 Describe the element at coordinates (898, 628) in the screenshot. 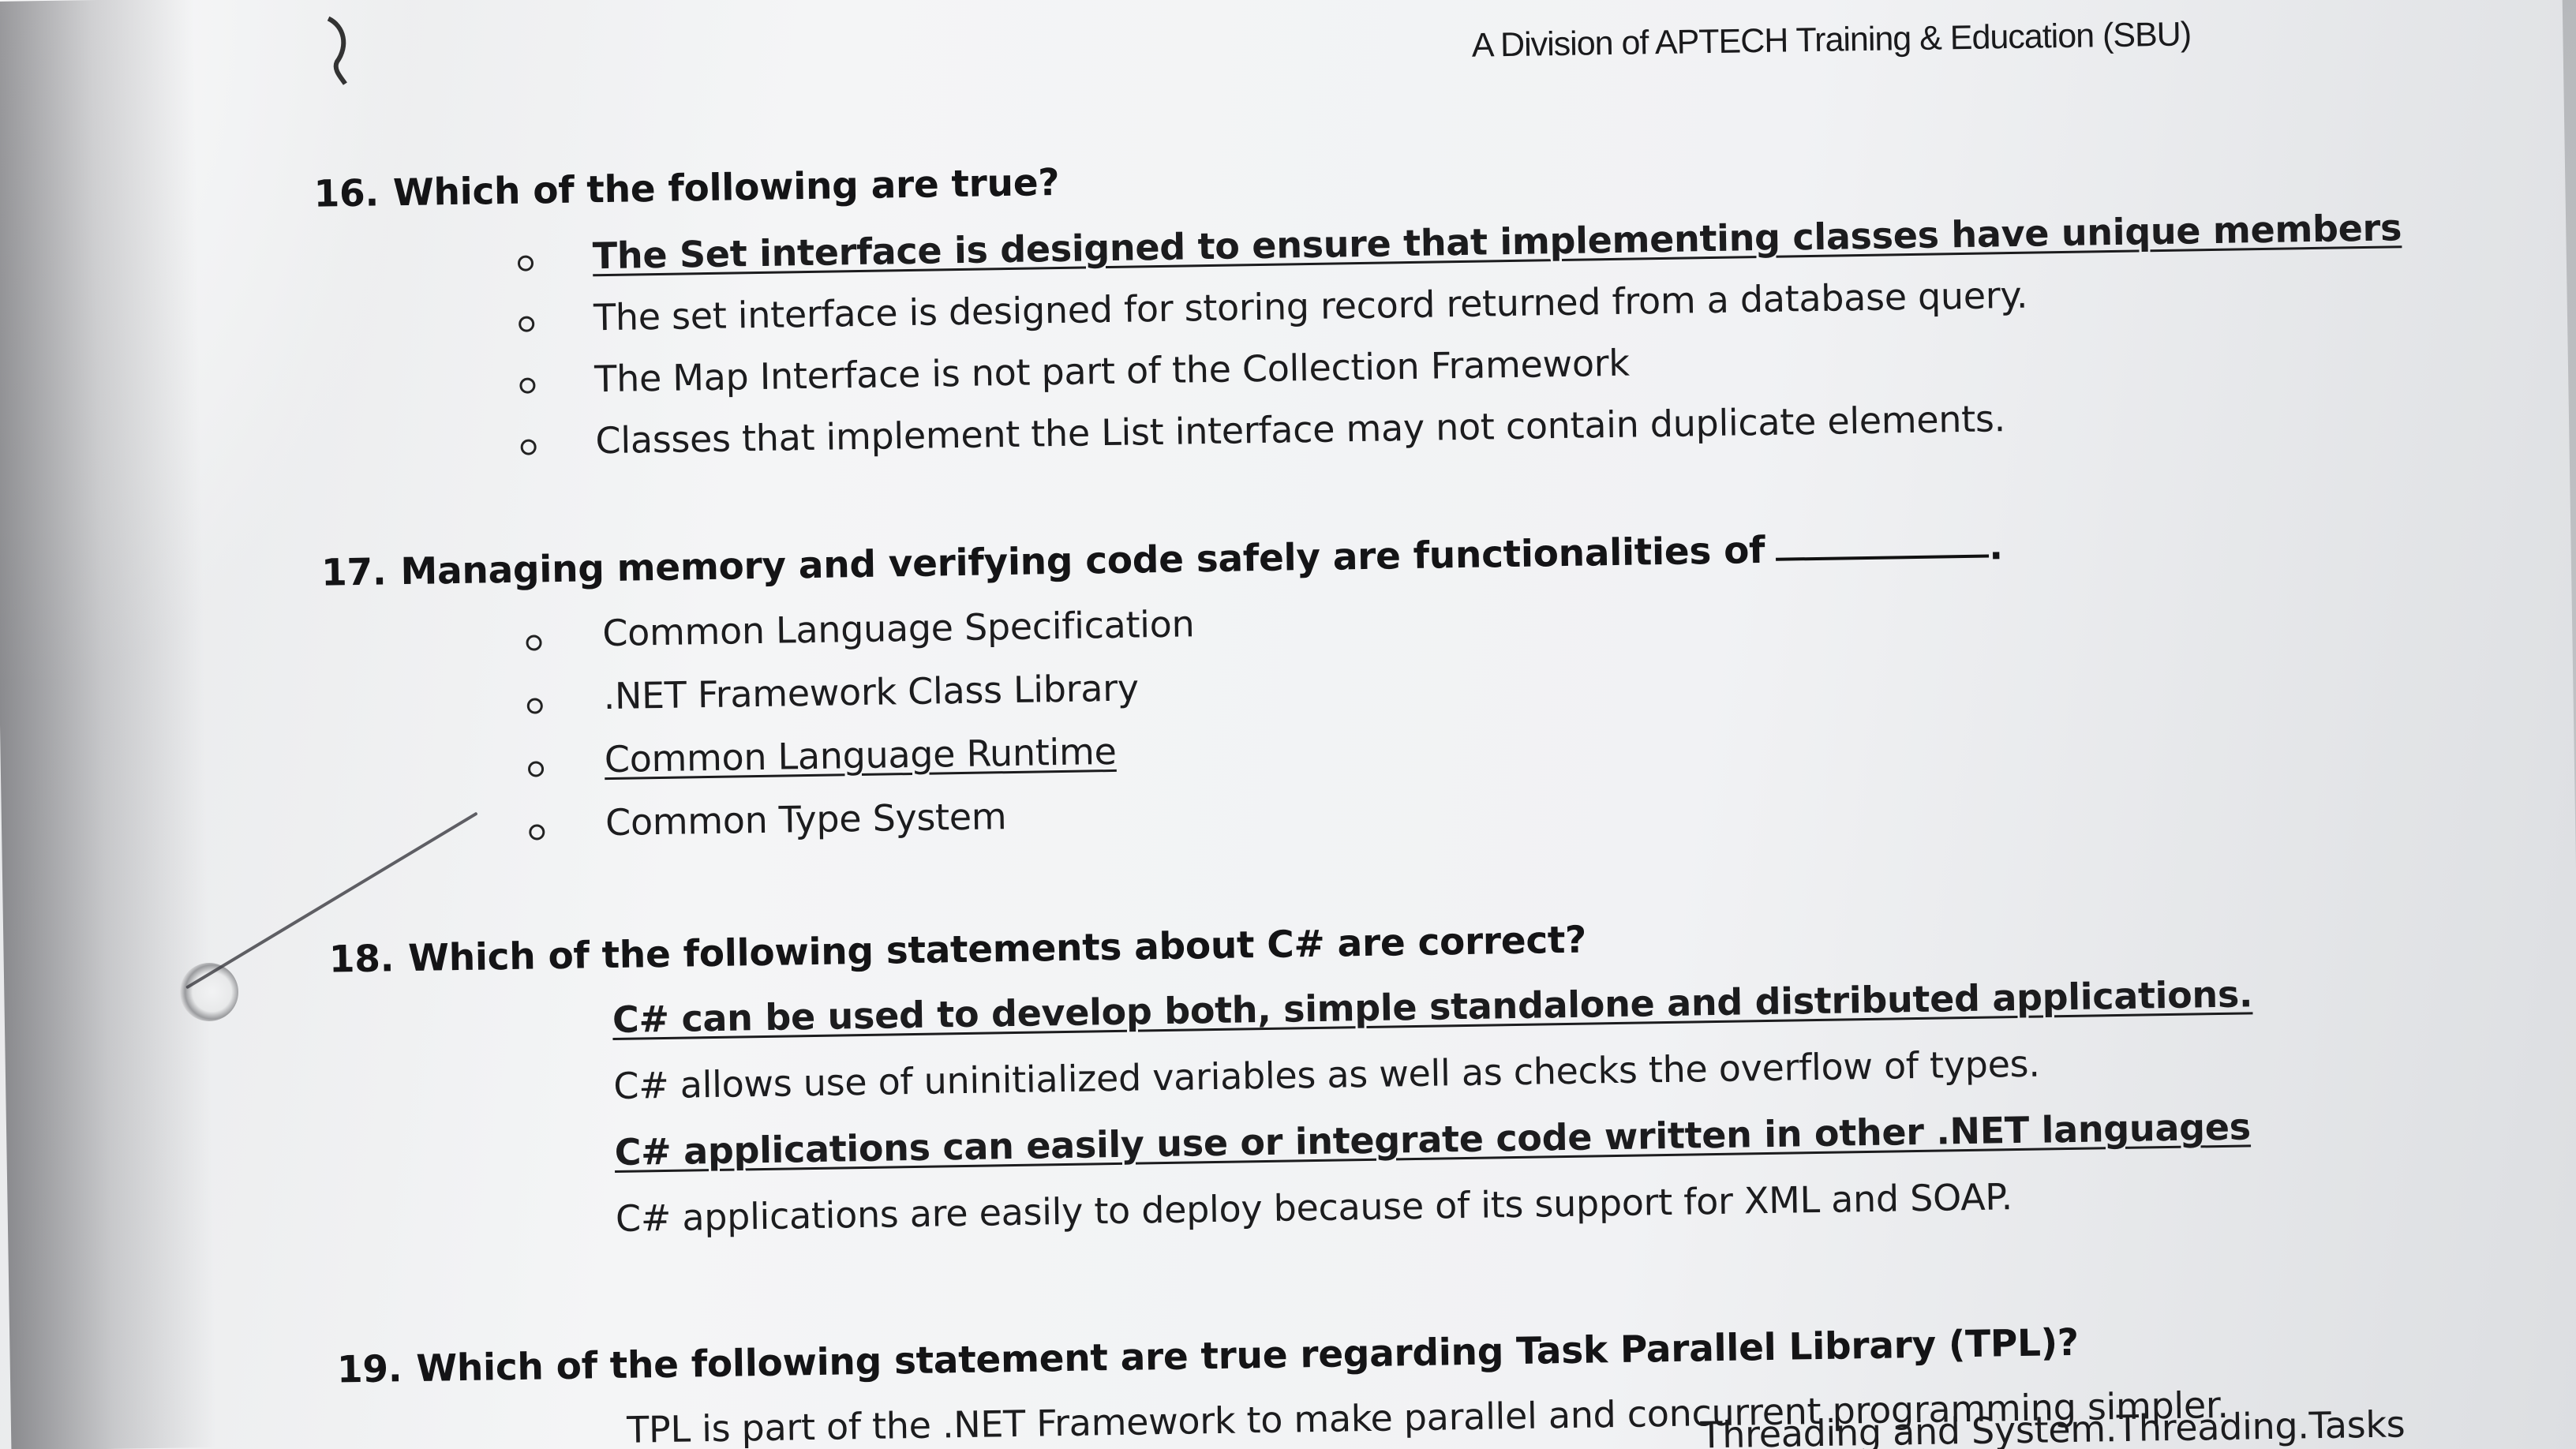

I see `option-17-a: Common Language Specification` at that location.